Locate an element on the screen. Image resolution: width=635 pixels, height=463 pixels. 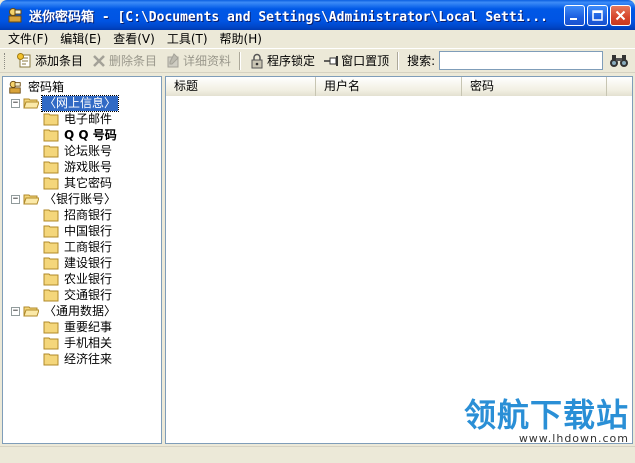
column-header-username: 用户名 is located at coordinates (389, 86).